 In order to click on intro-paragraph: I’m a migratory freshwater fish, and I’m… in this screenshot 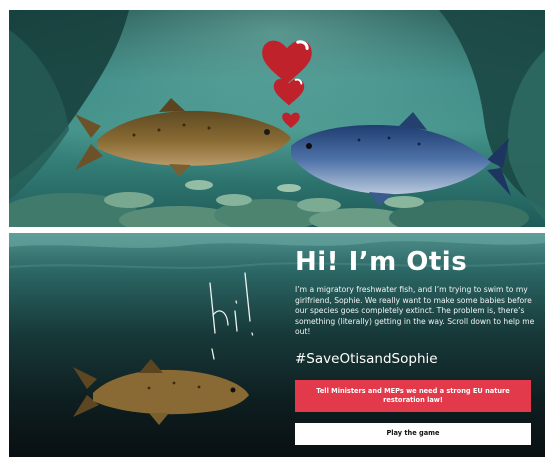, I will do `click(415, 311)`.